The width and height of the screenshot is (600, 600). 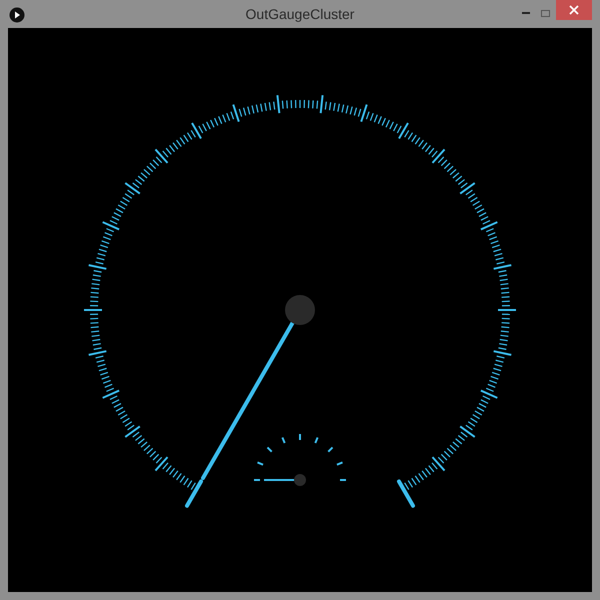 I want to click on close-button, so click(x=574, y=10).